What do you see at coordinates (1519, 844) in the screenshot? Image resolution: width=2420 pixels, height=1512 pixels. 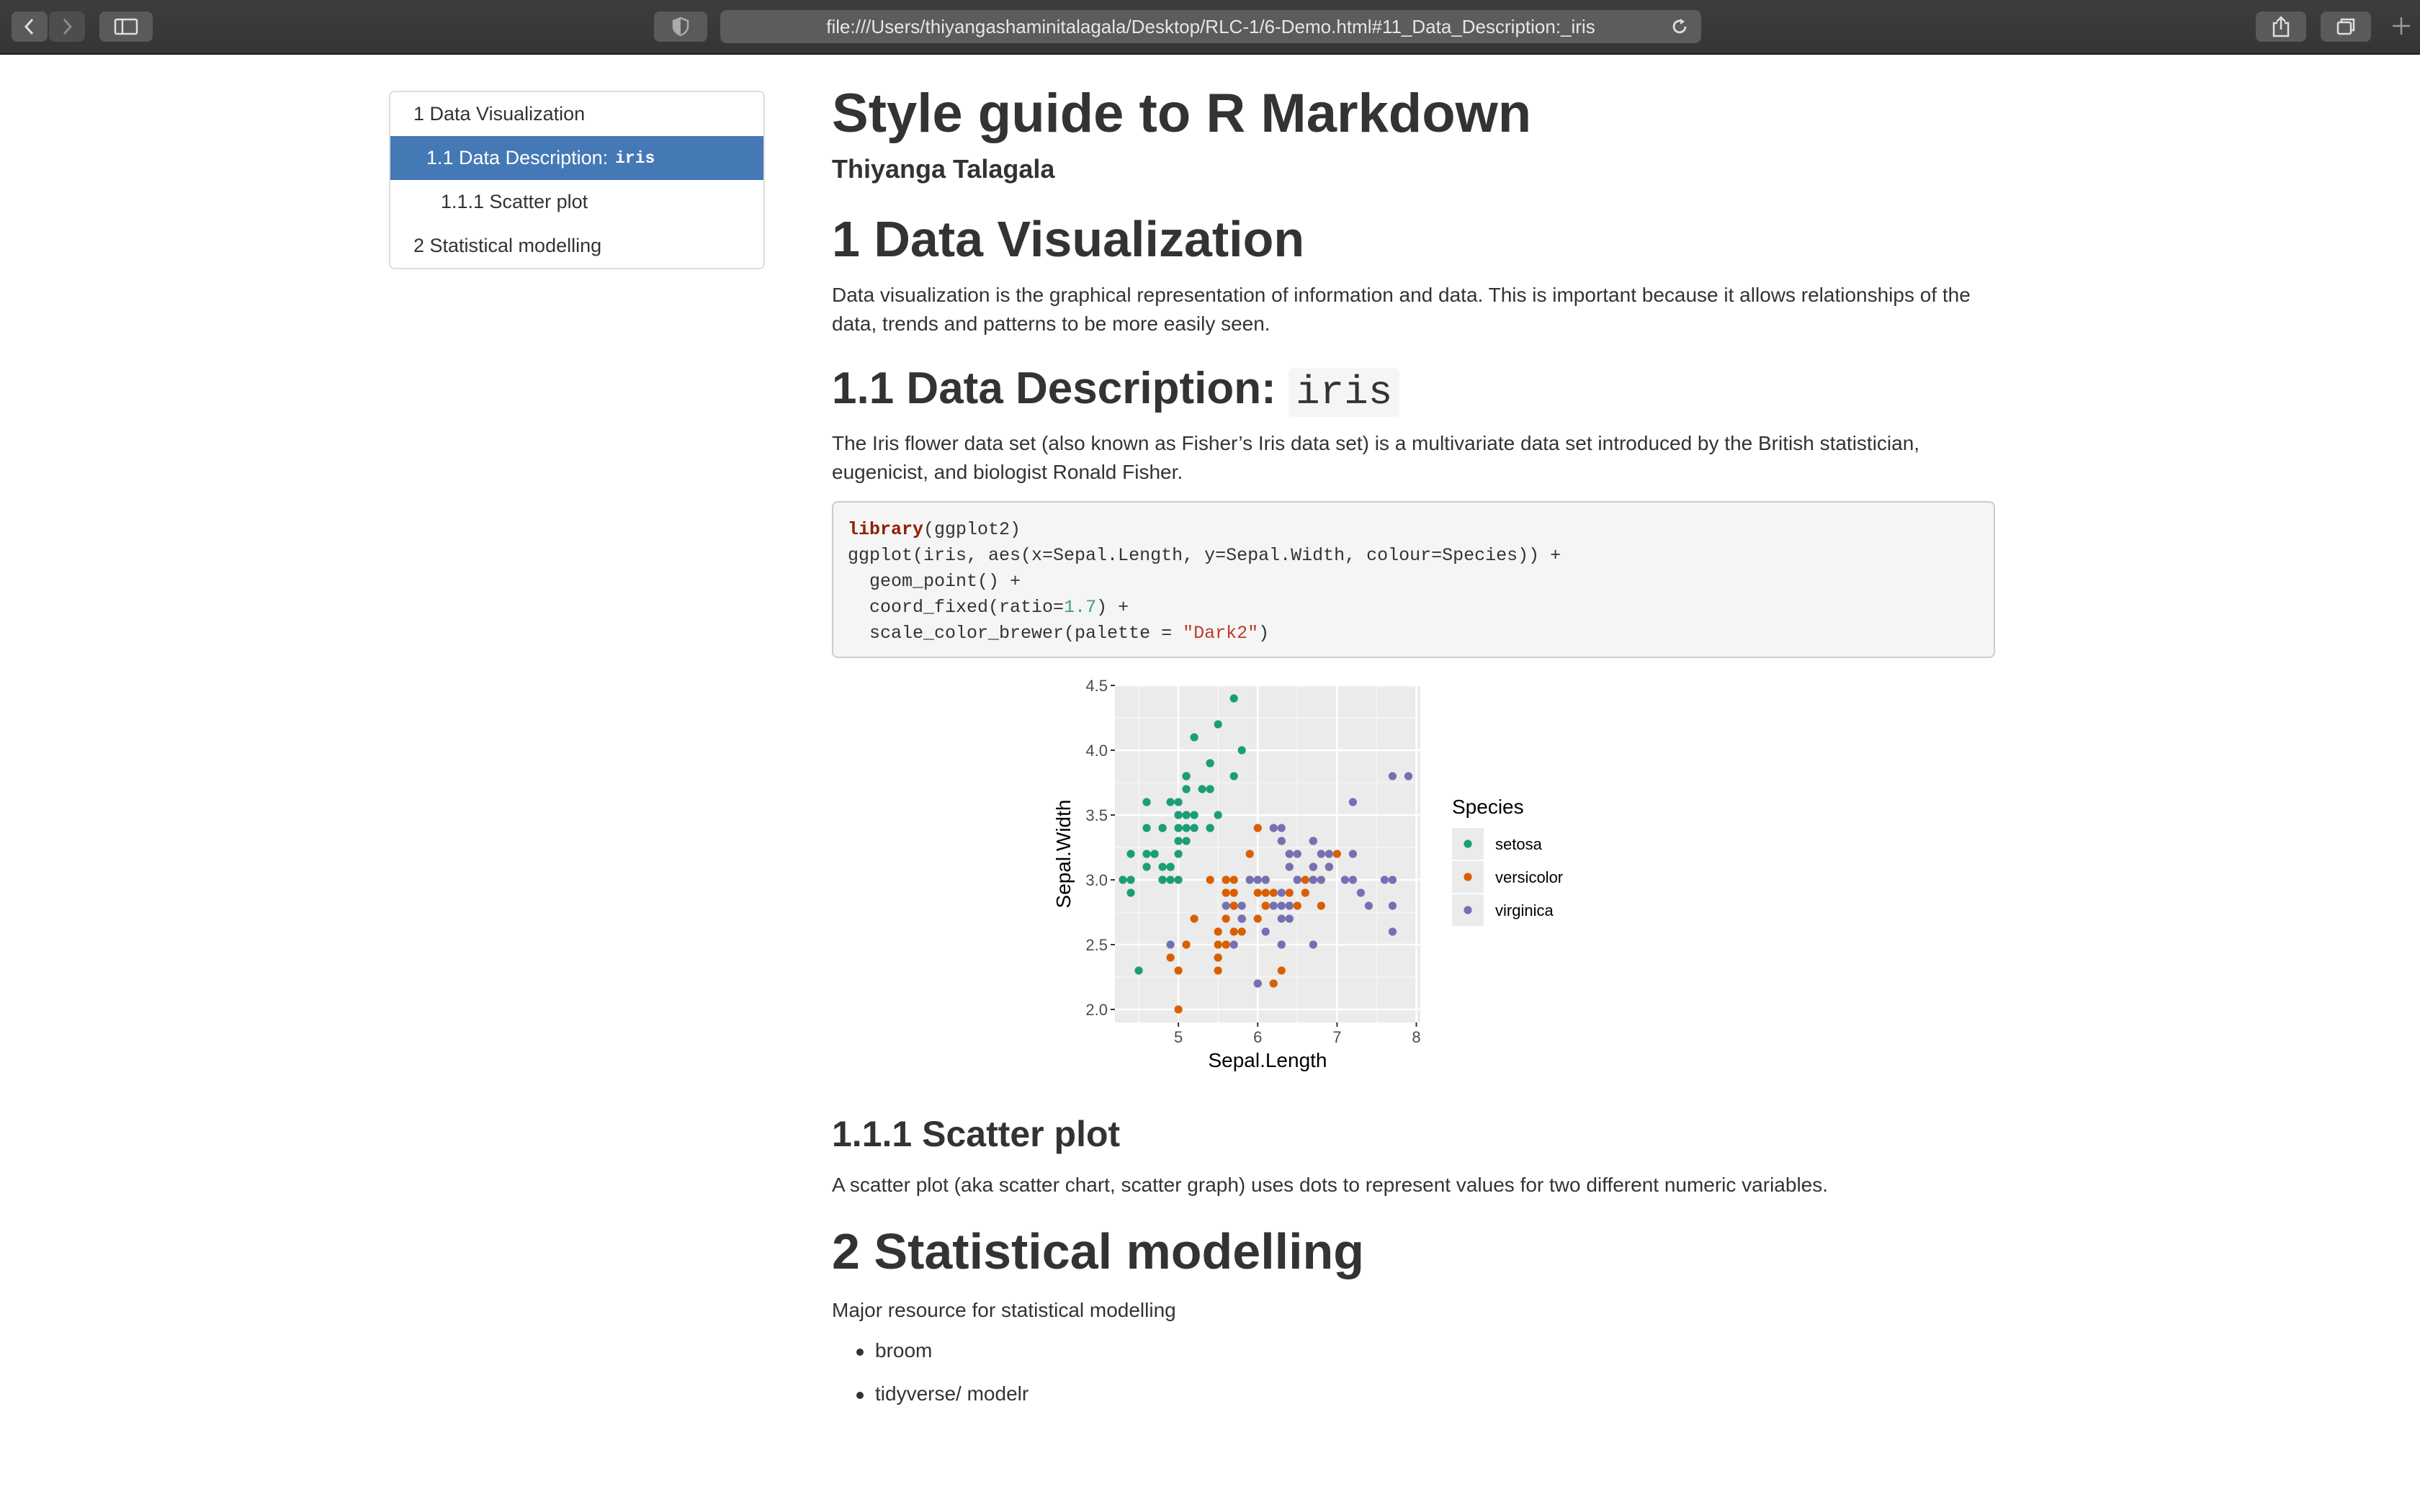 I see `legend-label: setosa` at bounding box center [1519, 844].